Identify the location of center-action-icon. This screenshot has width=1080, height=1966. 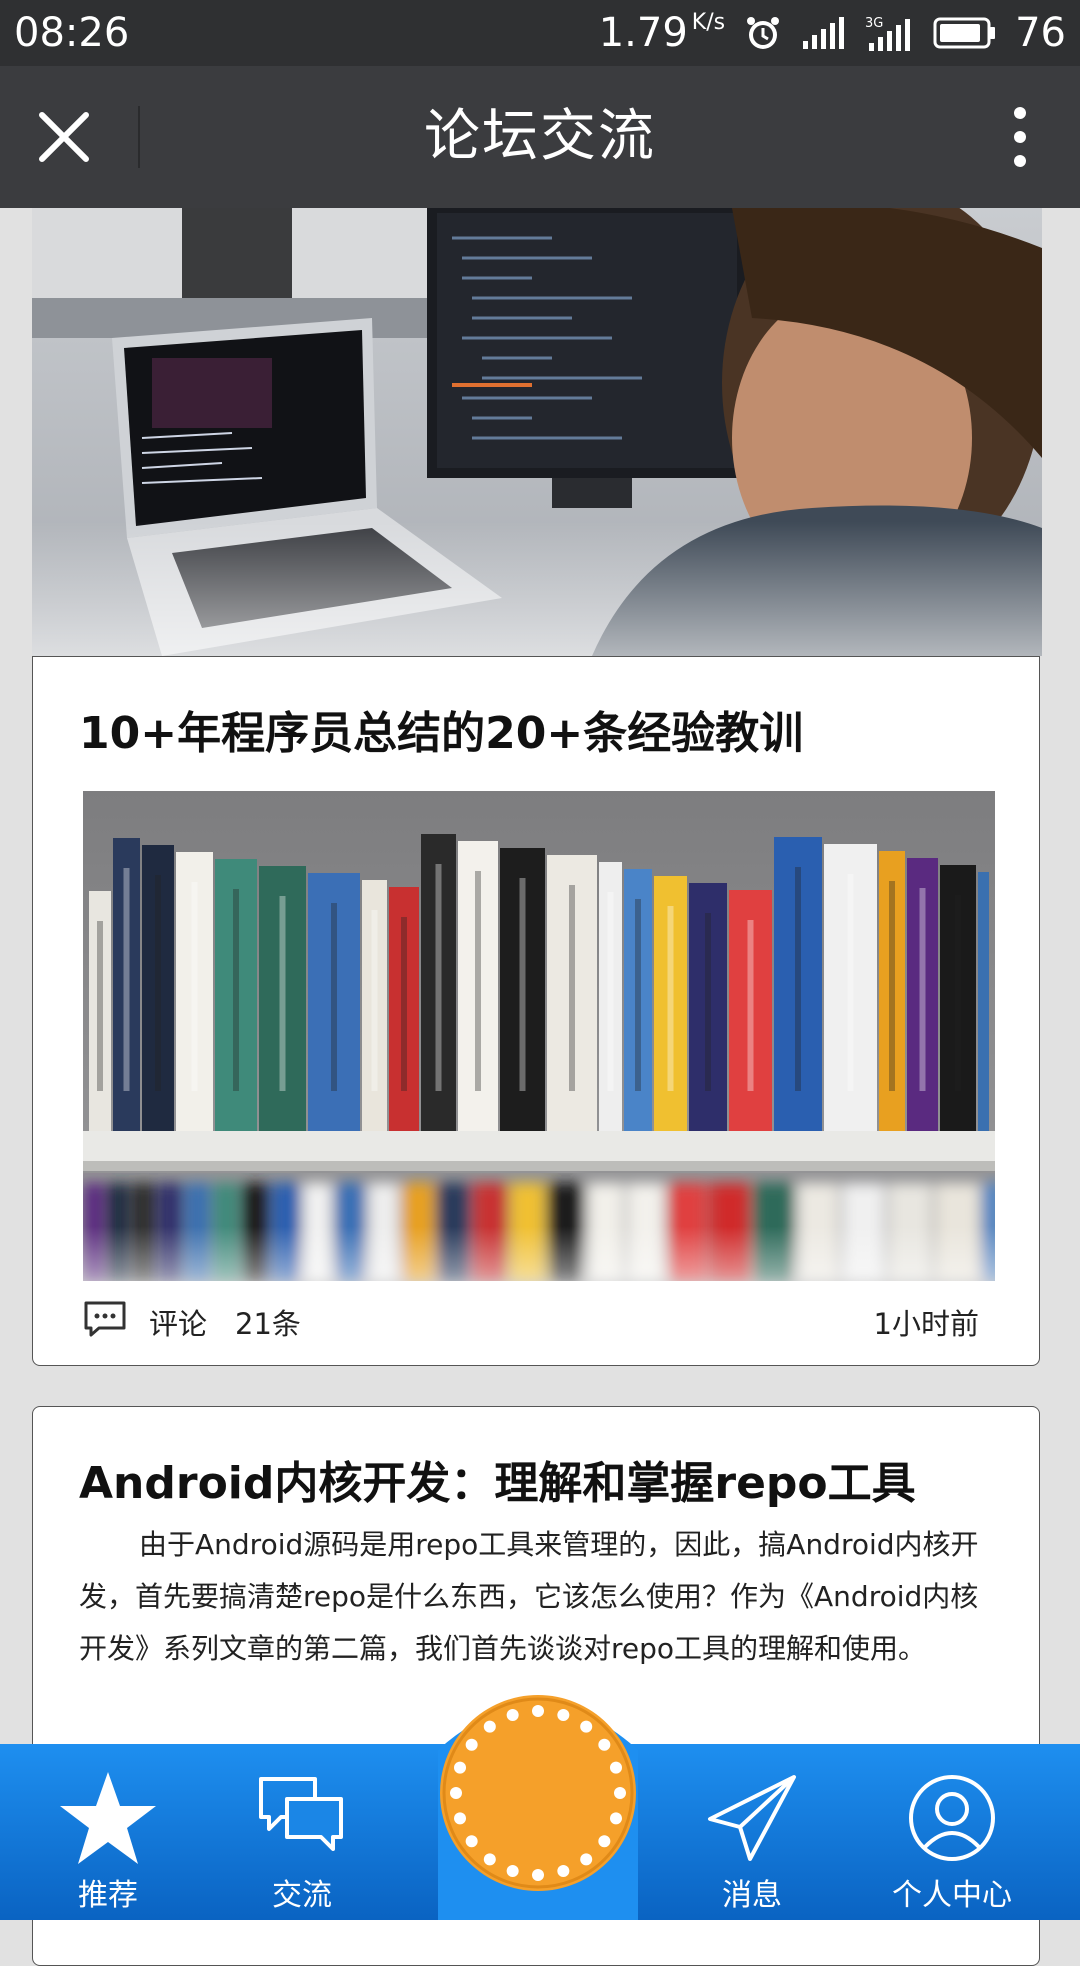
(538, 1793).